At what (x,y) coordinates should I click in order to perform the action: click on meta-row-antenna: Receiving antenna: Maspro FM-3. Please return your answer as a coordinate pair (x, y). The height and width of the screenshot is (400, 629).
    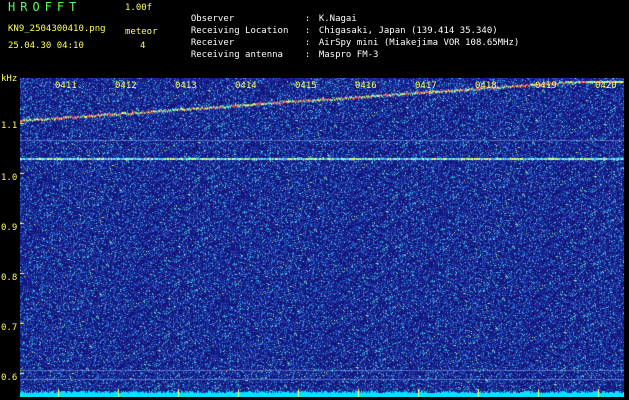
    Looking at the image, I should click on (279, 50).